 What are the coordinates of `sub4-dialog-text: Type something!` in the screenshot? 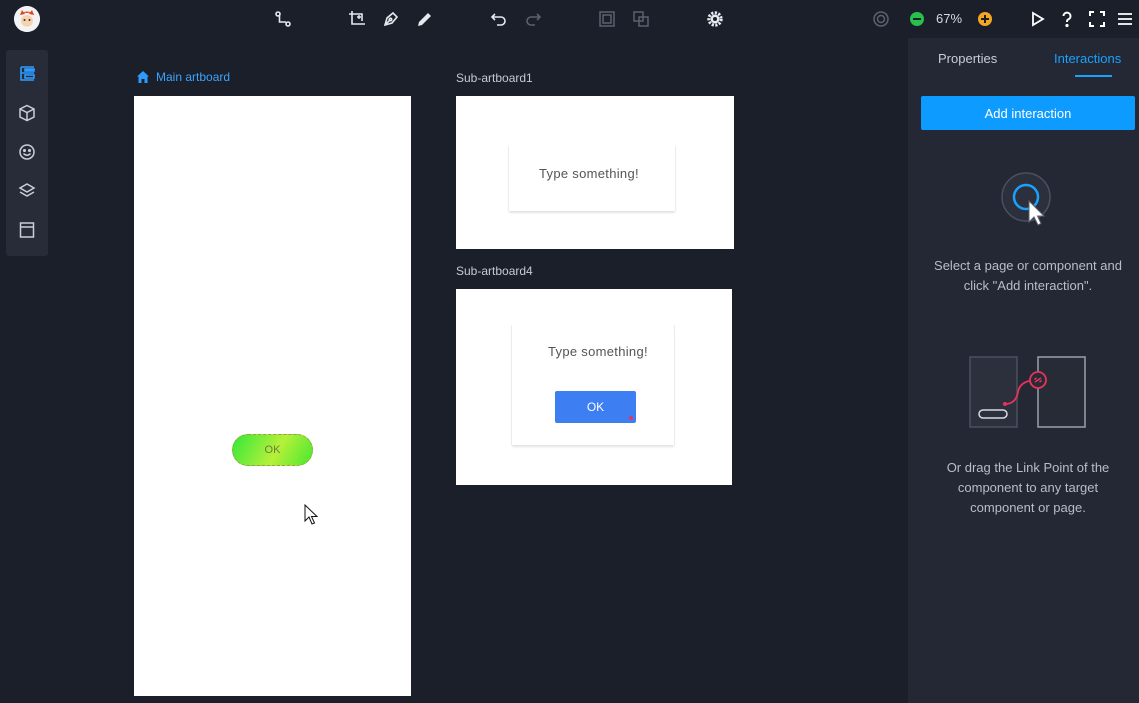 It's located at (598, 351).